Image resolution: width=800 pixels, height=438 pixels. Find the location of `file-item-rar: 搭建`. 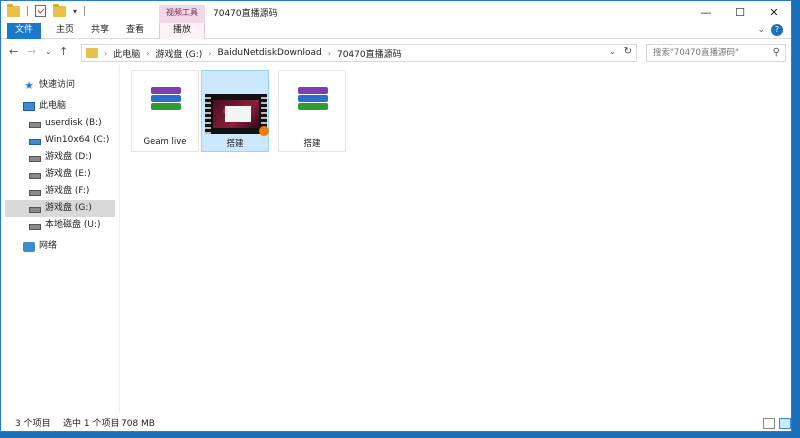

file-item-rar: 搭建 is located at coordinates (312, 111).